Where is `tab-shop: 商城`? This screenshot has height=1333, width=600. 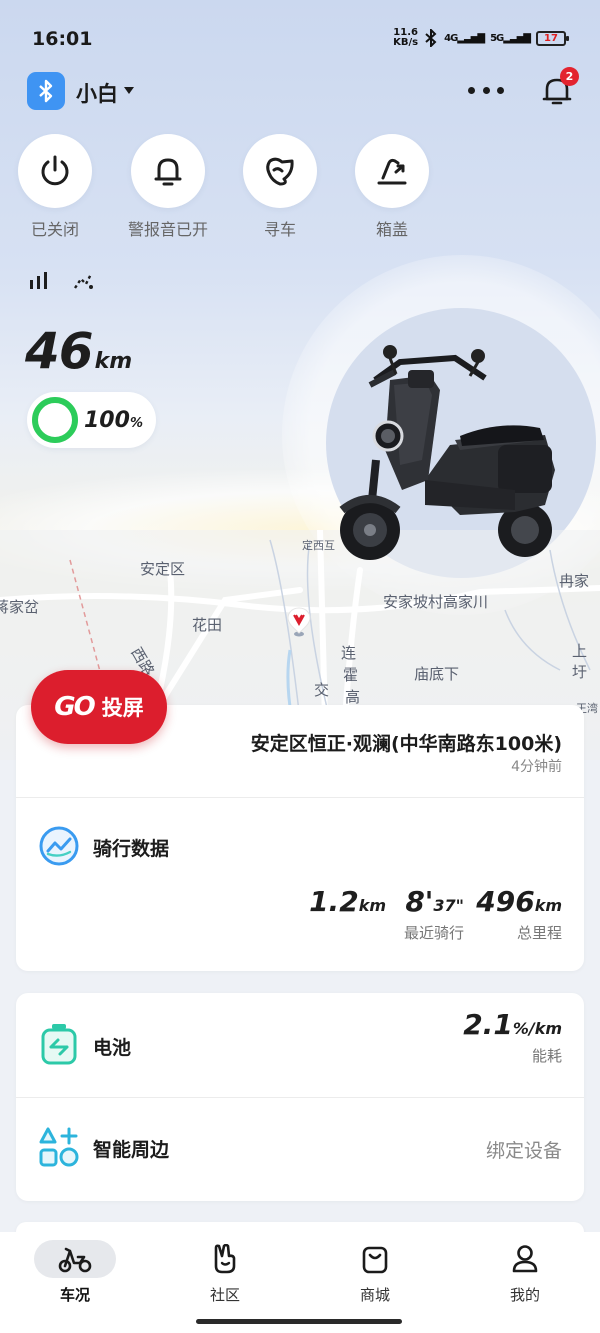
tab-shop: 商城 is located at coordinates (375, 1272).